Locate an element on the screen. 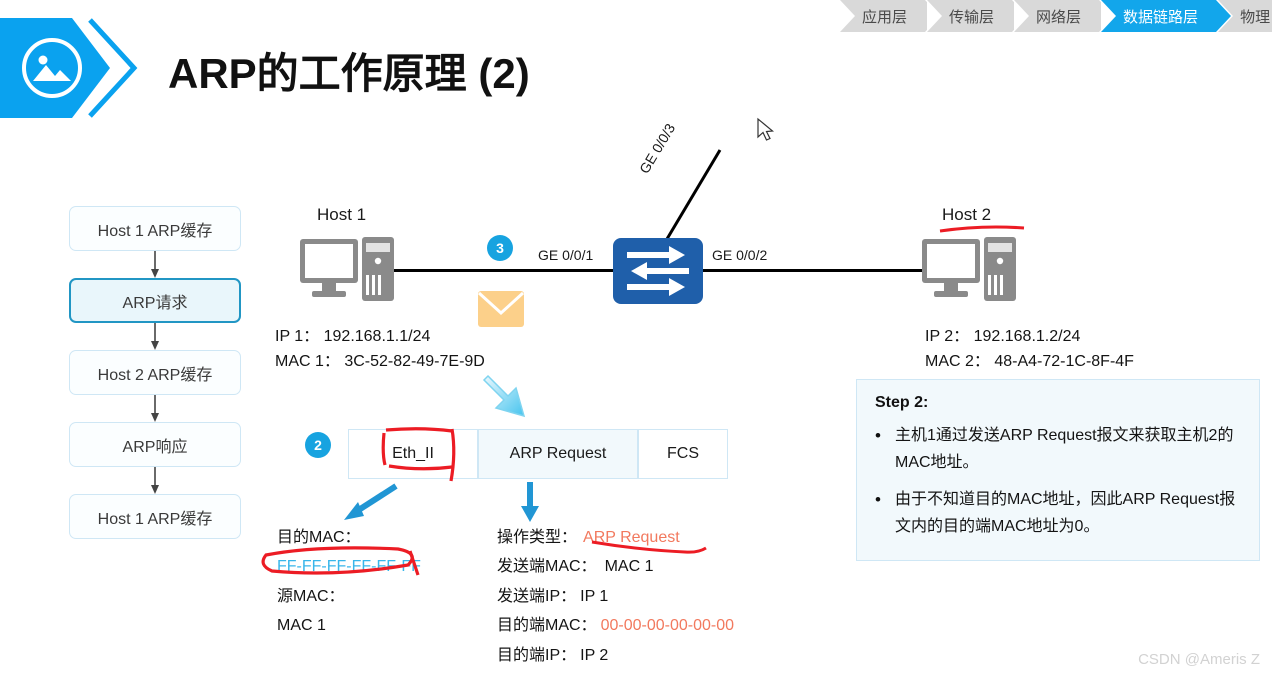 Image resolution: width=1272 pixels, height=676 pixels. eth-detail-src-mac-label: 源MAC： is located at coordinates (311, 596).